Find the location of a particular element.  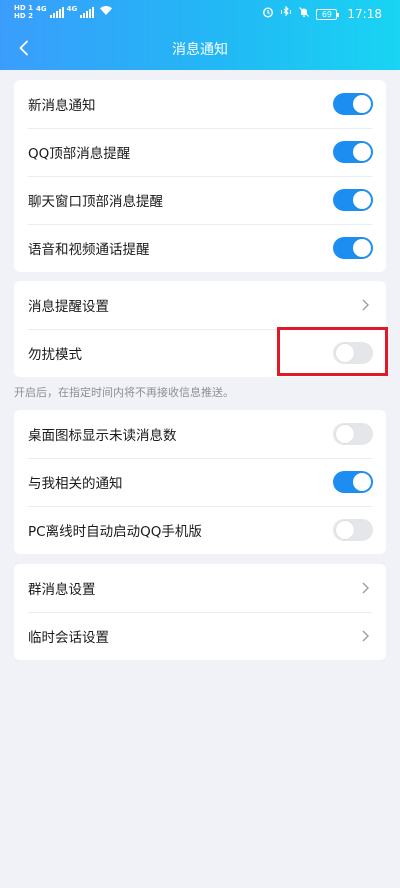

setting-label: 群消息设置 is located at coordinates (62, 590).